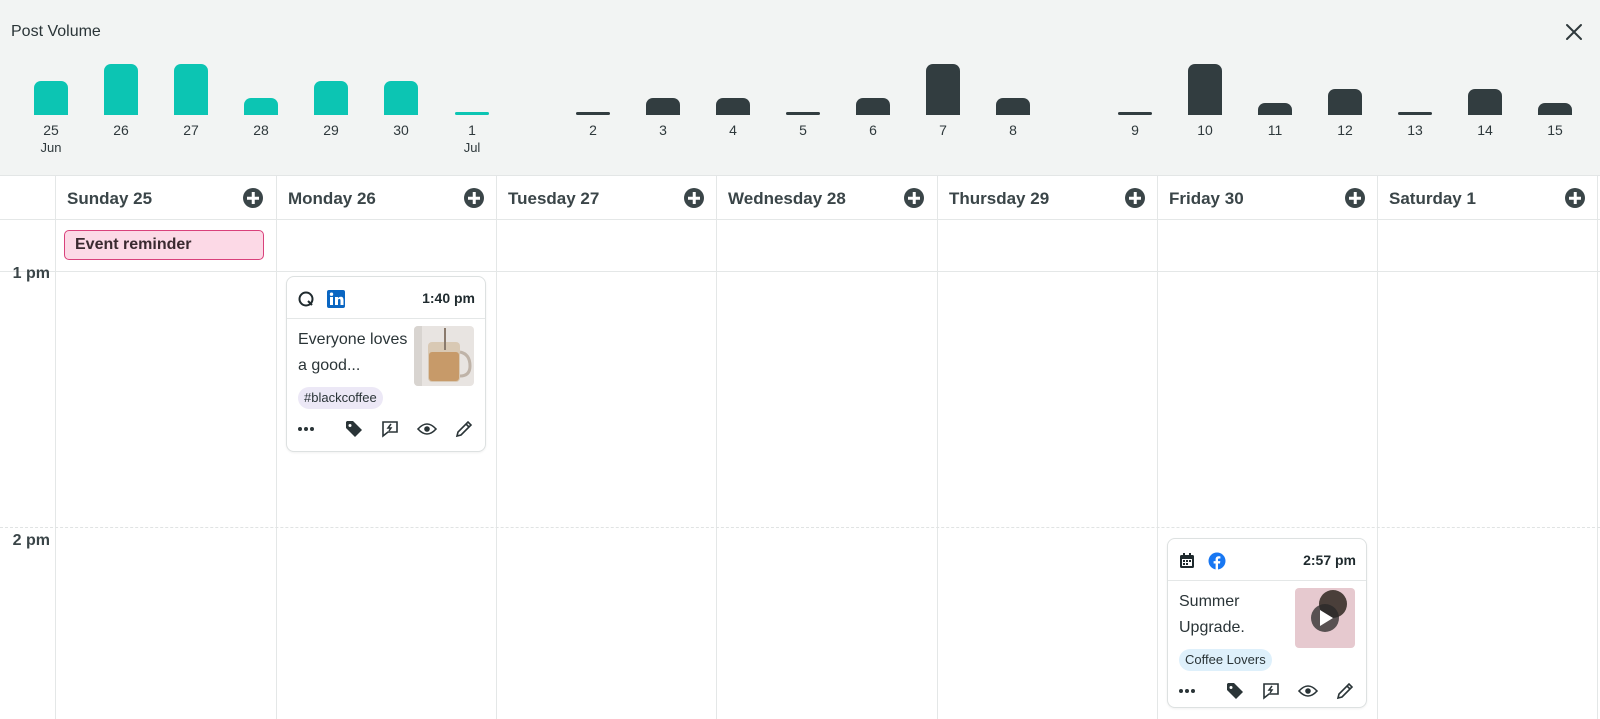 This screenshot has height=719, width=1600. I want to click on day-name: Friday 30, so click(1206, 198).